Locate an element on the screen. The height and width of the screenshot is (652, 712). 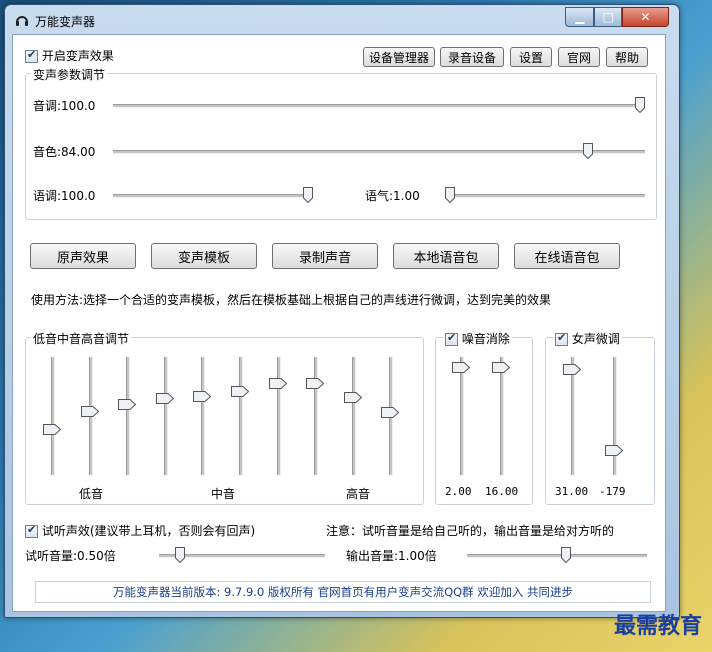
listen-volume-label: 试听音量:0.50倍 is located at coordinates (70, 556).